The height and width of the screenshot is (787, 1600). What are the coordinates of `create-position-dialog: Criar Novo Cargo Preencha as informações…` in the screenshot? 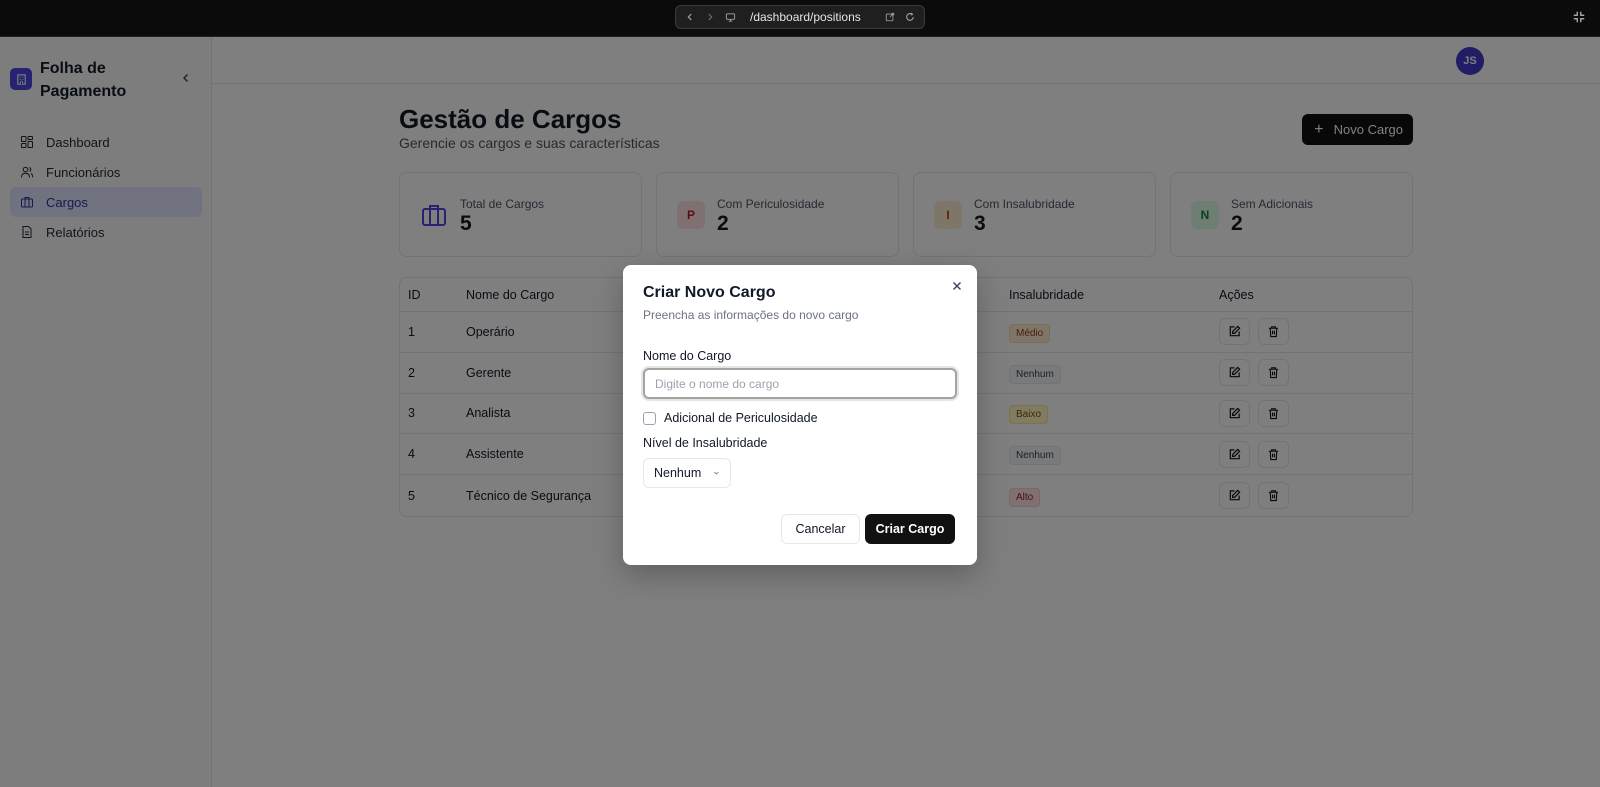 It's located at (800, 415).